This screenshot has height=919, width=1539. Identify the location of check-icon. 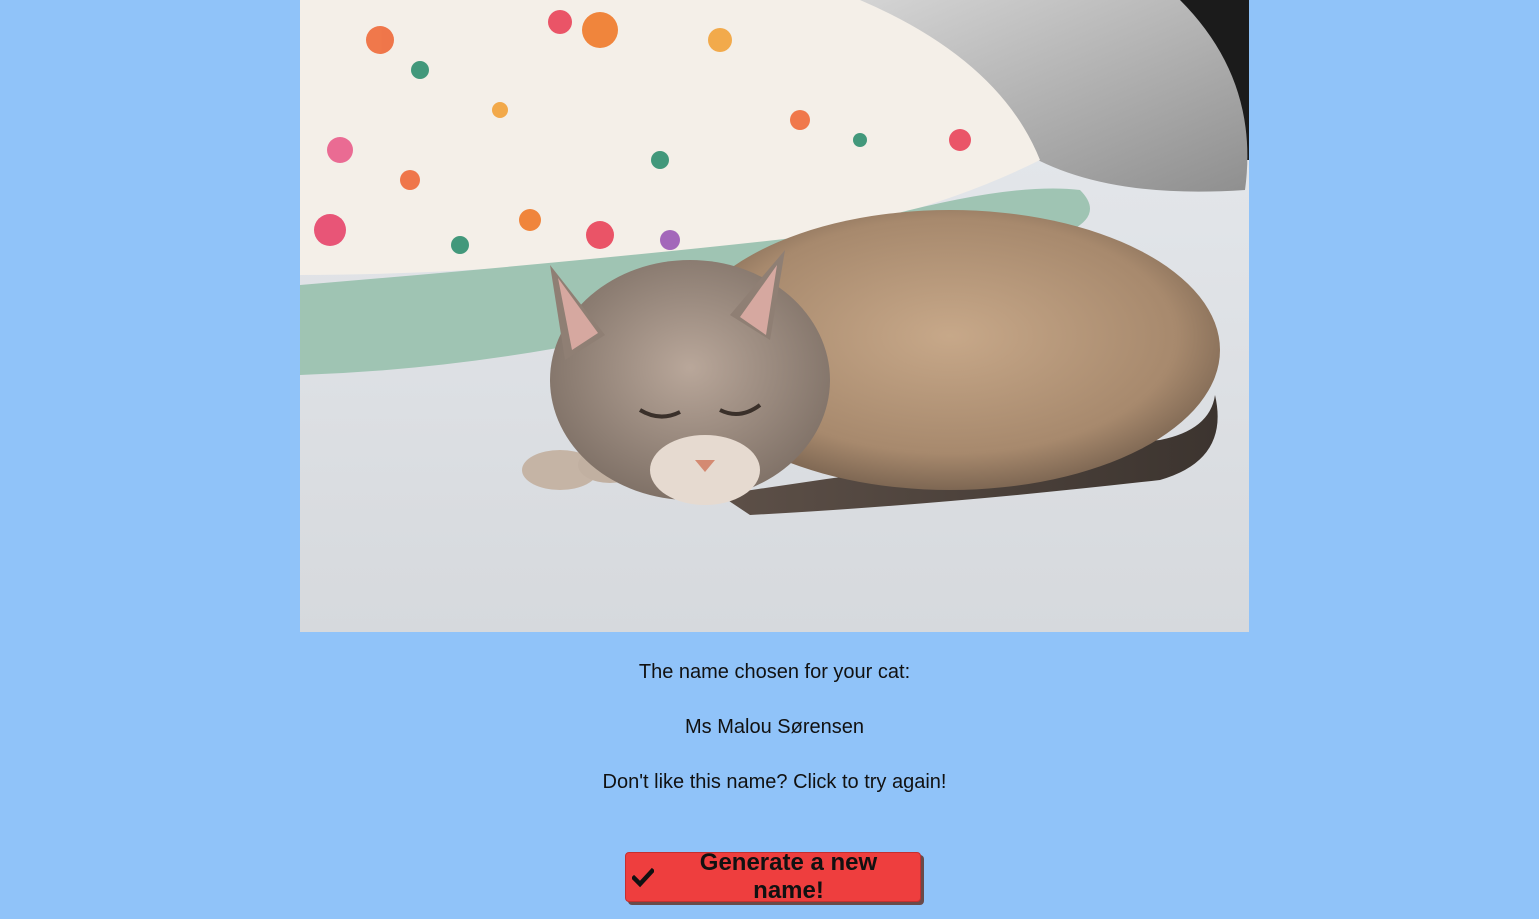
(643, 877).